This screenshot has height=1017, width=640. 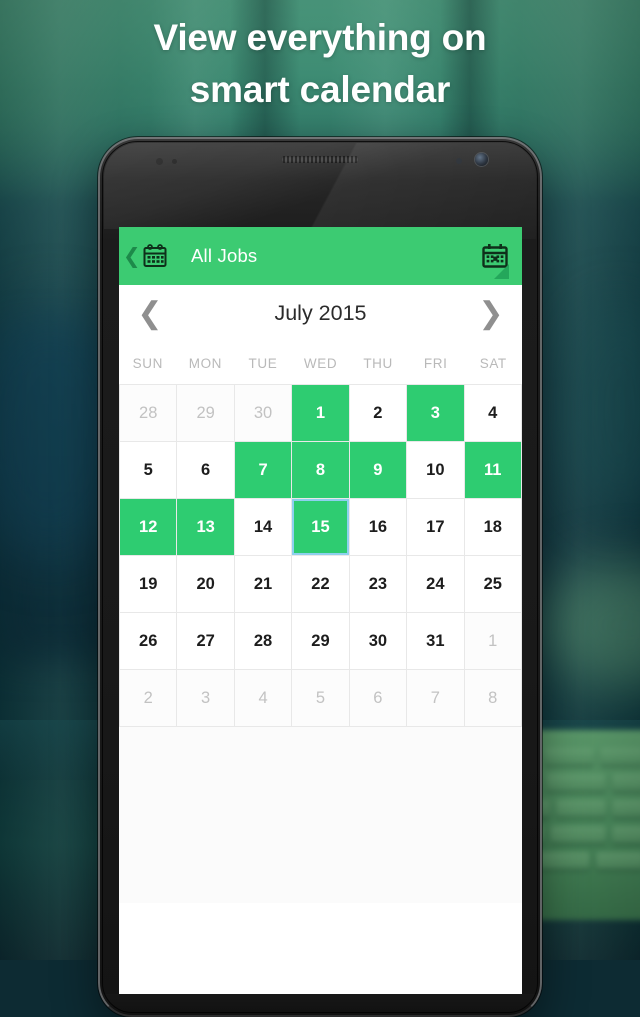 I want to click on calendar-day-cell: 15, so click(x=321, y=527).